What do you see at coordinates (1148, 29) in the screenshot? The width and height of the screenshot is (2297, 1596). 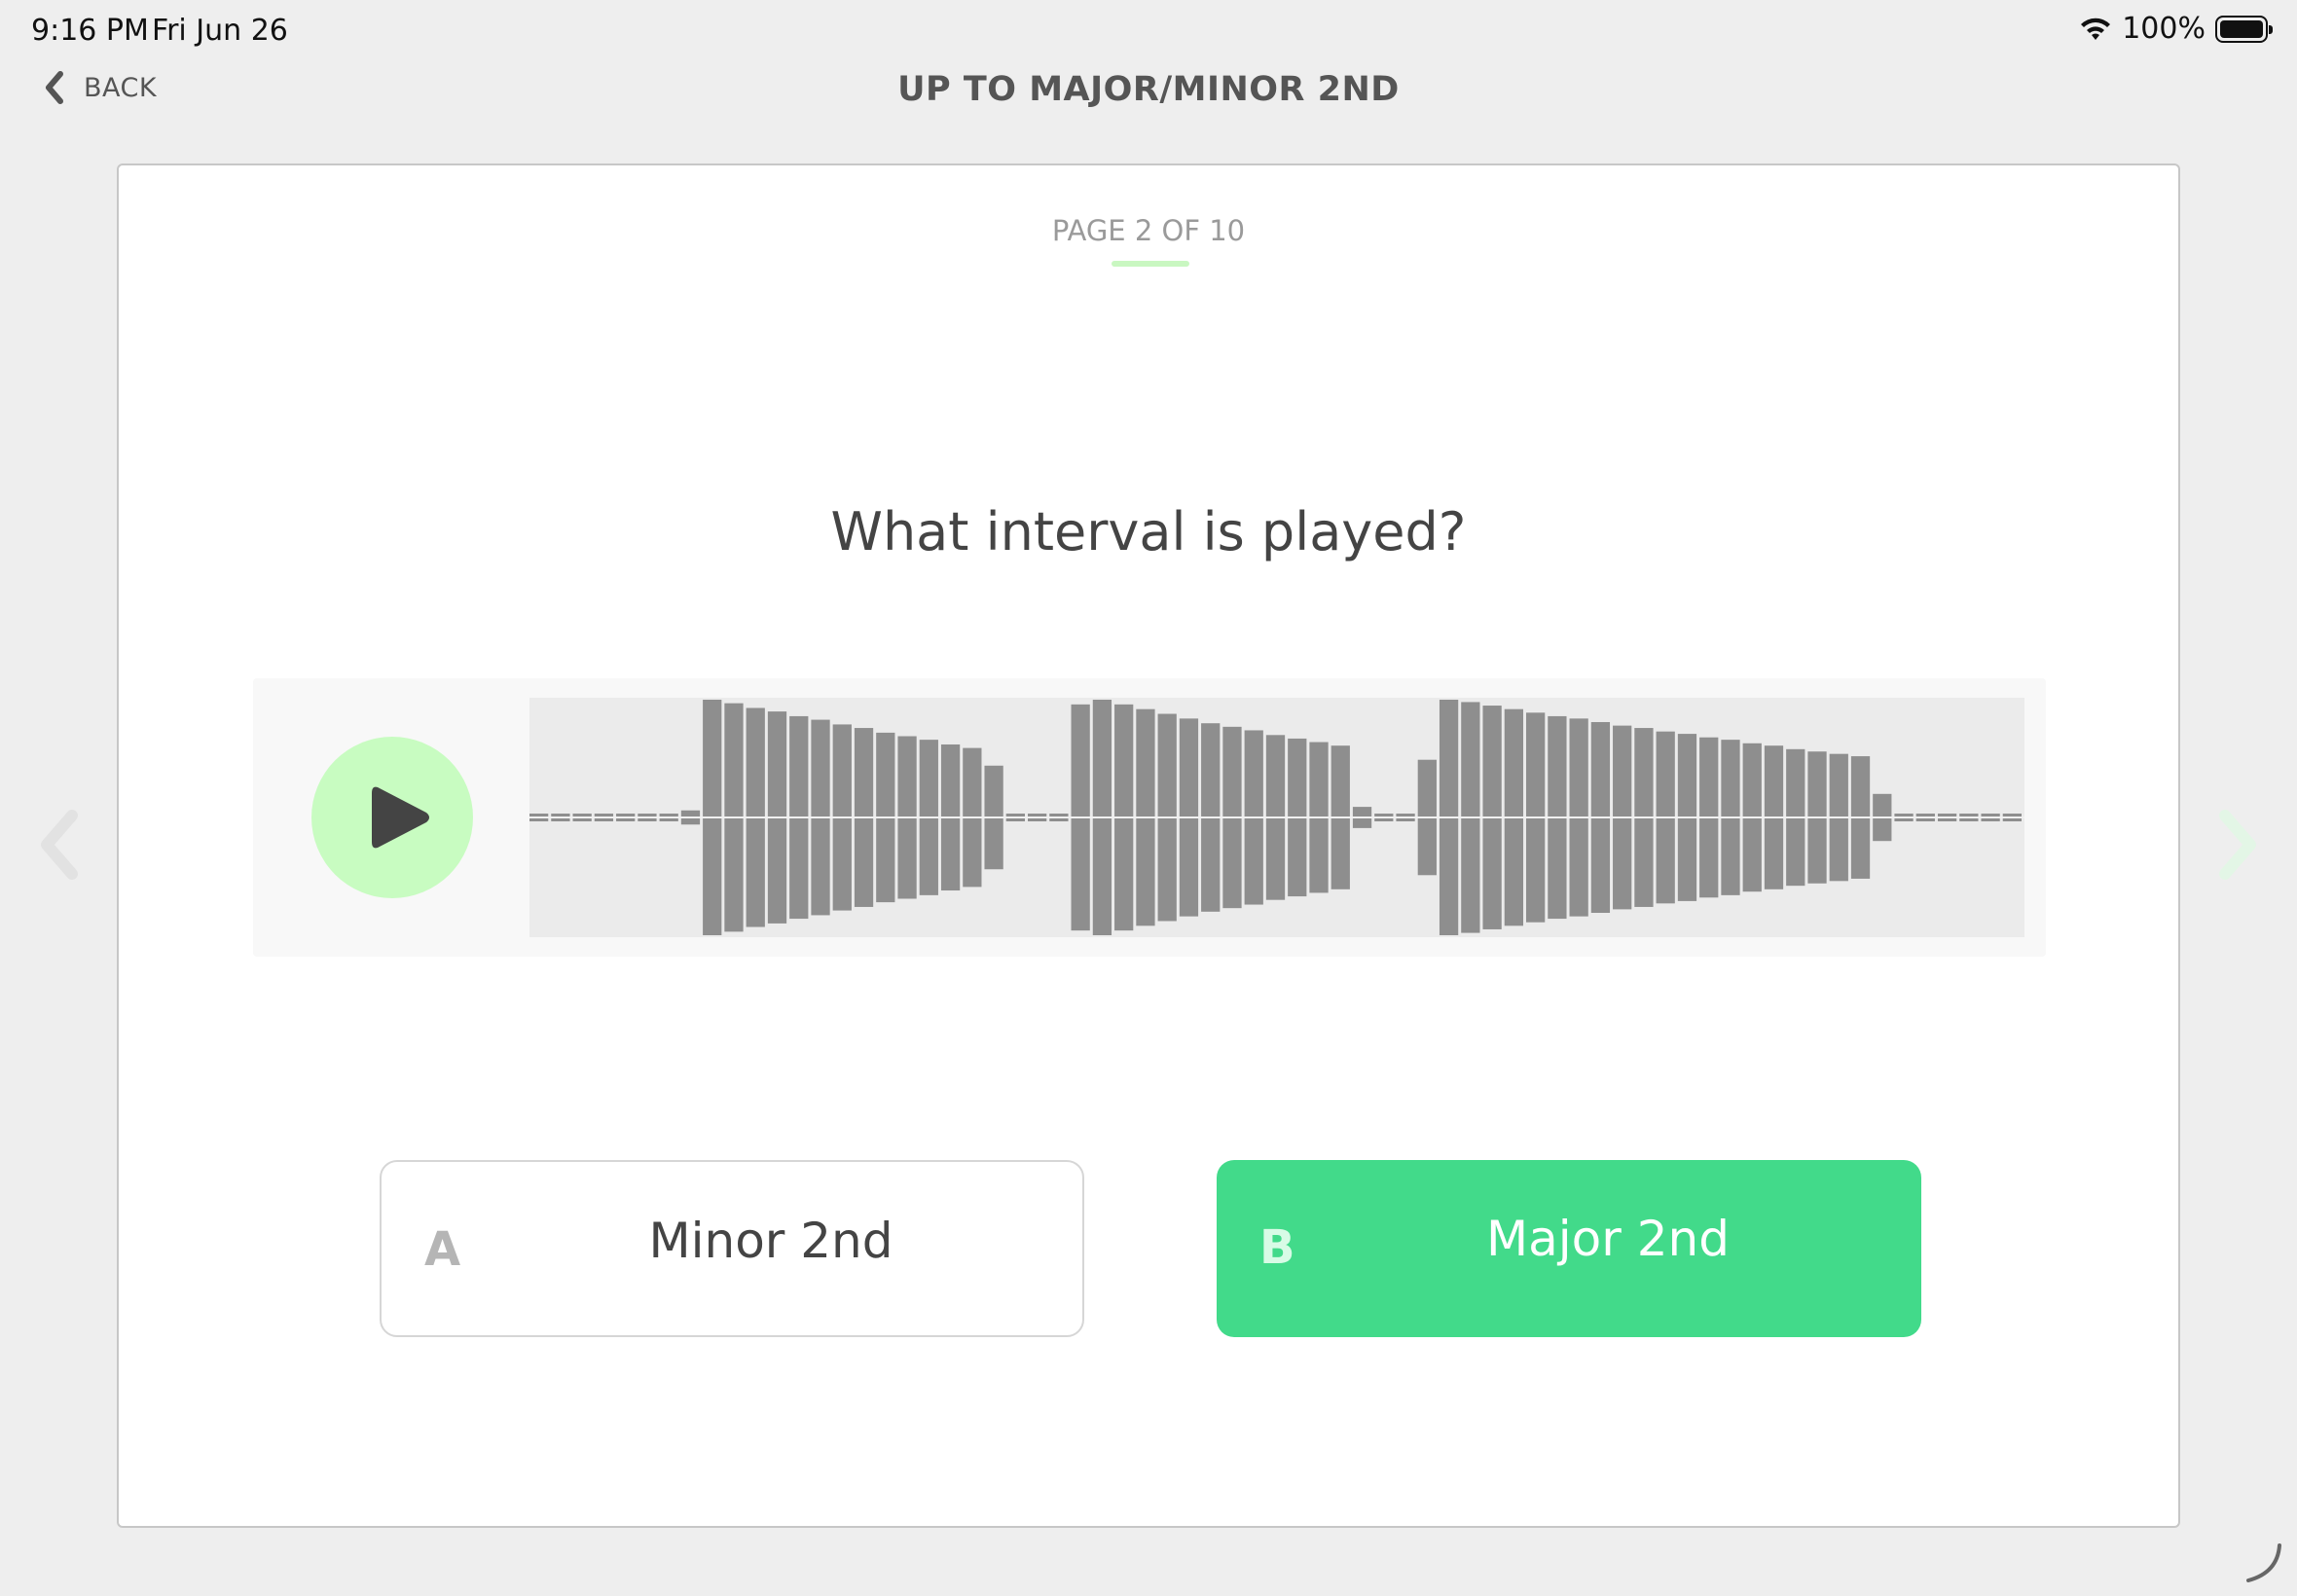 I see `status-bar: 9:16 PM Fri Jun 26 100%` at bounding box center [1148, 29].